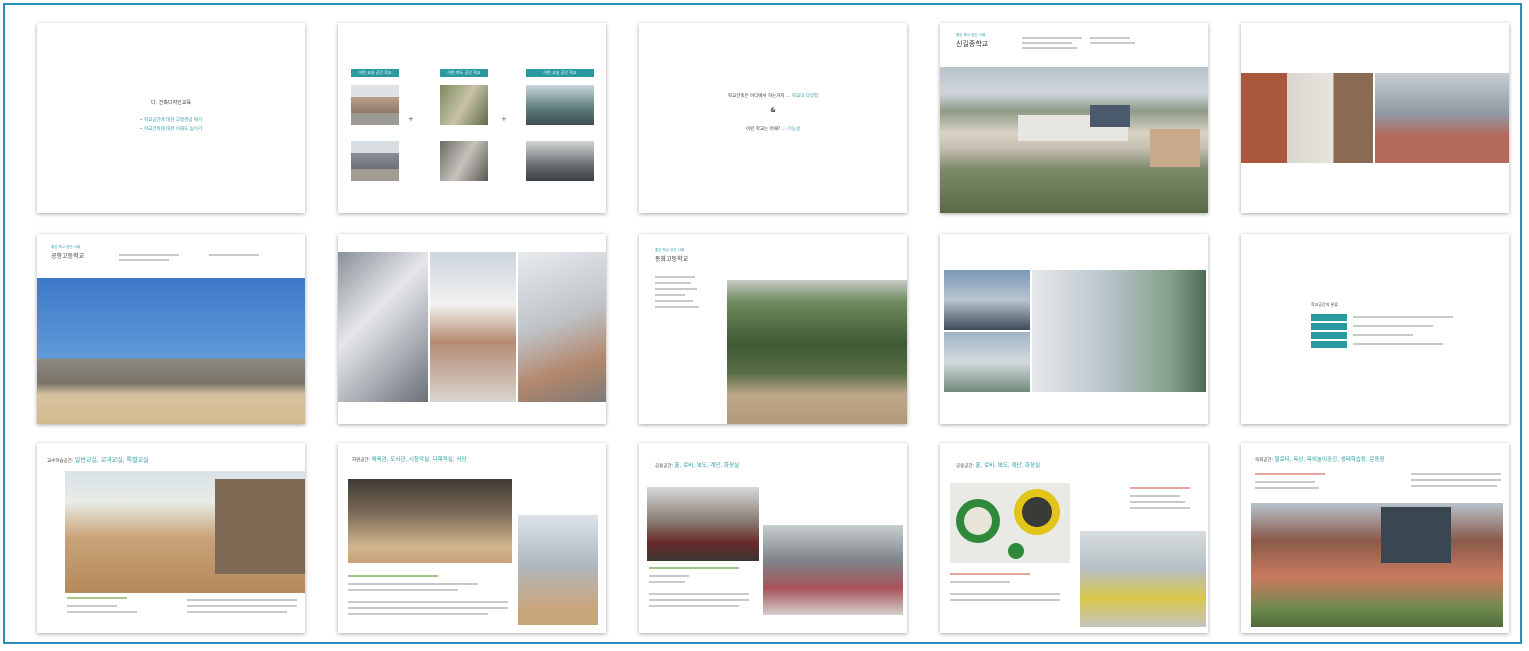 The image size is (1529, 651). I want to click on corridor-glass-photo, so click(1119, 331).